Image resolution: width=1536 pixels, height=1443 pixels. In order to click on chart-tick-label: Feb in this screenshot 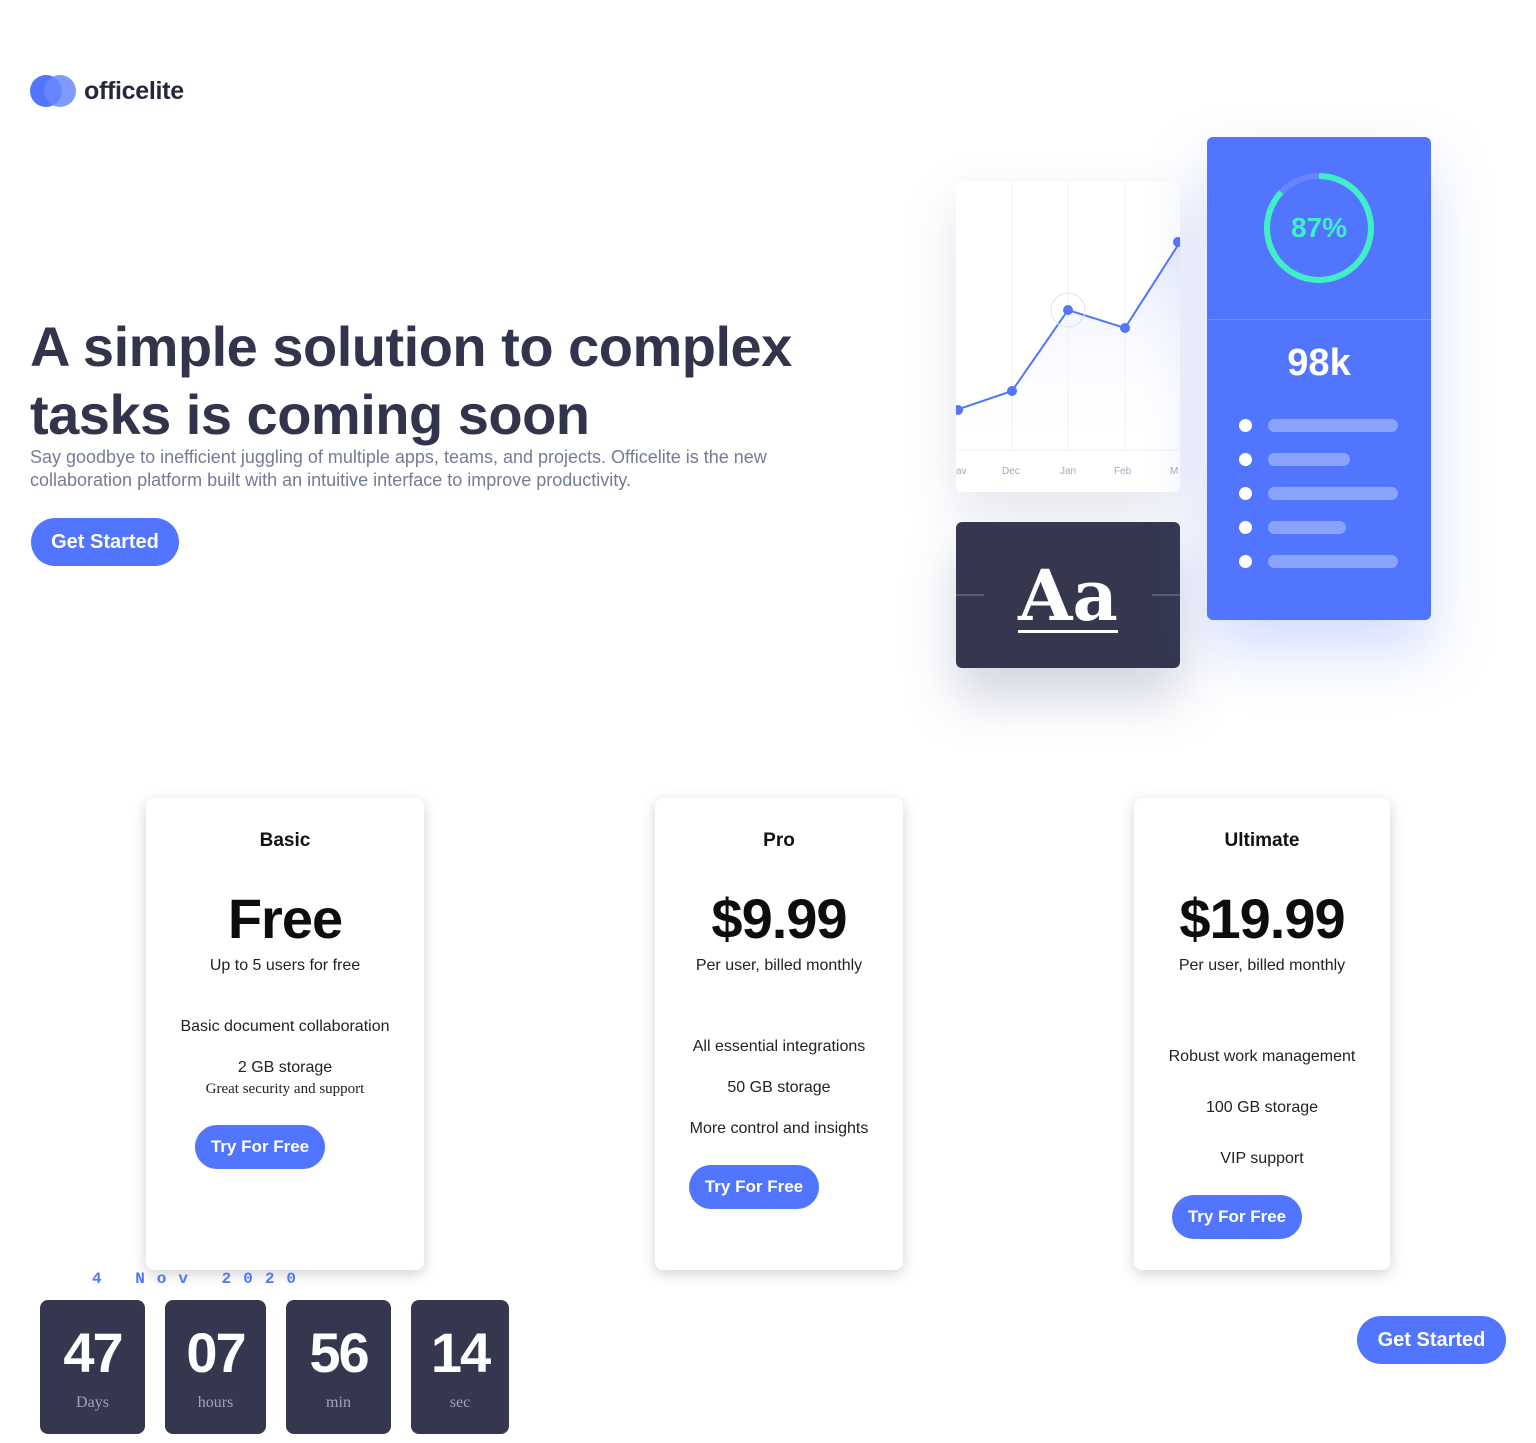, I will do `click(1123, 471)`.